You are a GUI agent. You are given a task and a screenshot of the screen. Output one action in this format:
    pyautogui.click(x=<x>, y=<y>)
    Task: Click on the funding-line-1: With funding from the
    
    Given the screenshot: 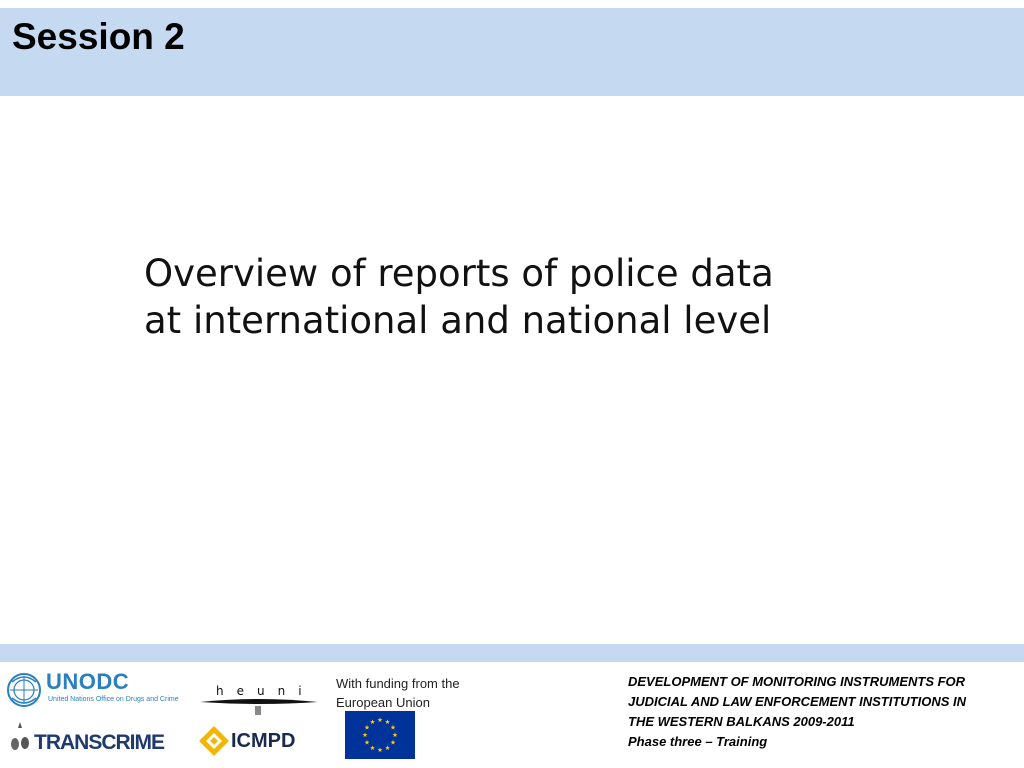 What is the action you would take?
    pyautogui.click(x=398, y=683)
    